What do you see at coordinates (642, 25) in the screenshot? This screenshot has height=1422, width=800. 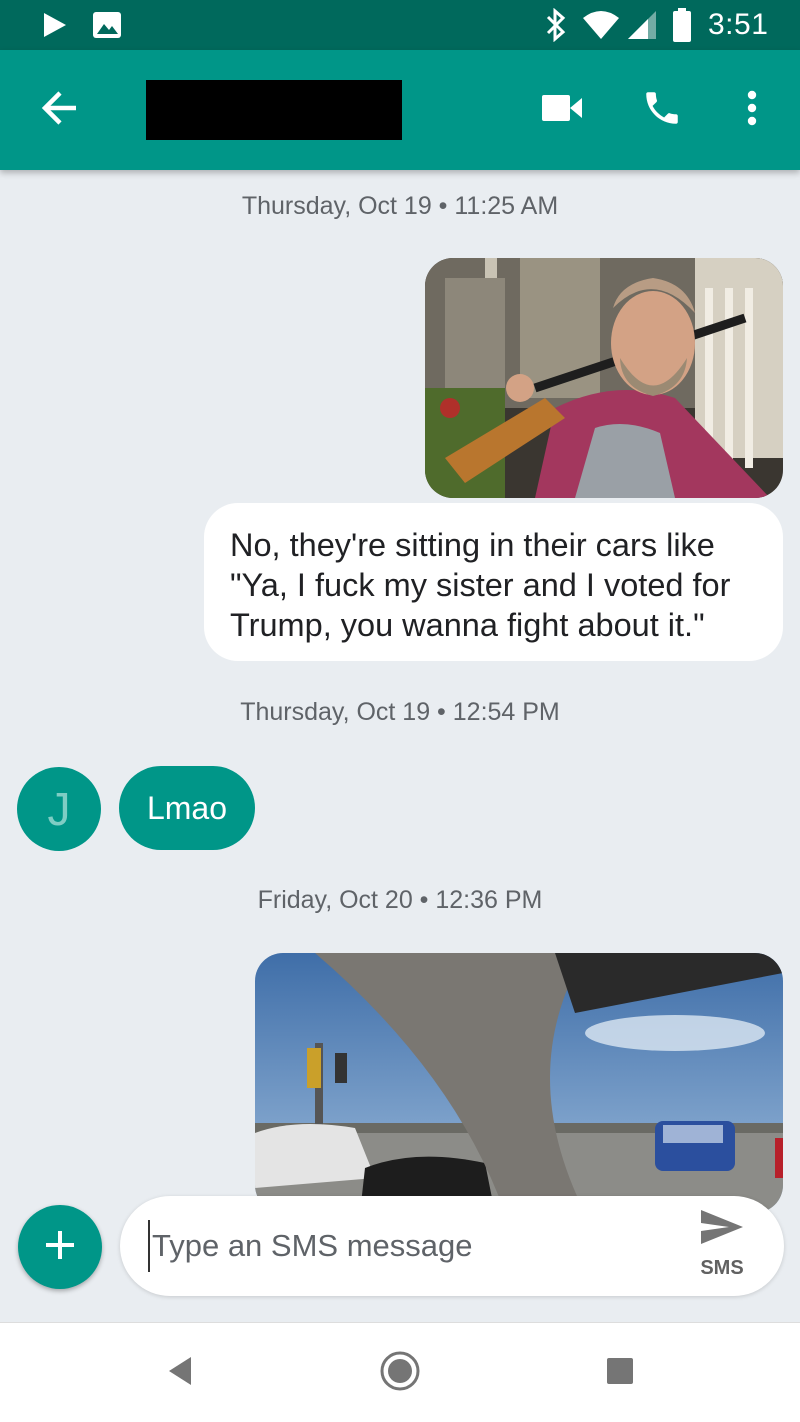 I see `cellular-icon` at bounding box center [642, 25].